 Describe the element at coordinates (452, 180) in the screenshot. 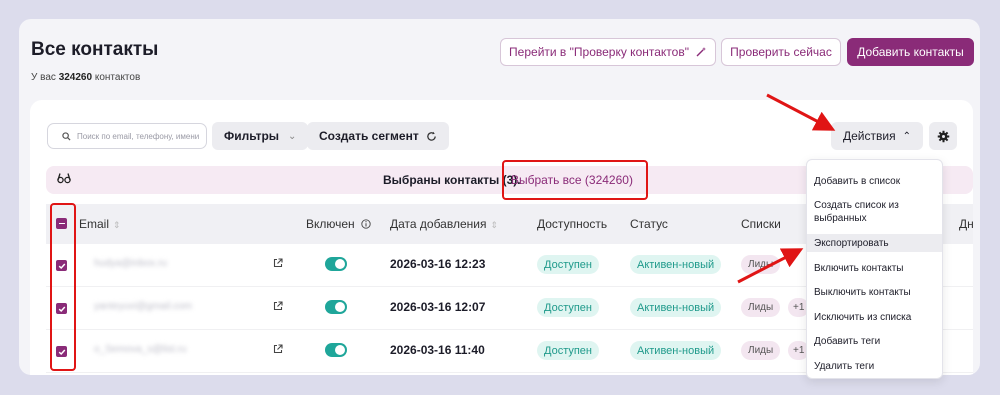

I see `selected-contacts-text: Выбраны контакты (3).` at that location.